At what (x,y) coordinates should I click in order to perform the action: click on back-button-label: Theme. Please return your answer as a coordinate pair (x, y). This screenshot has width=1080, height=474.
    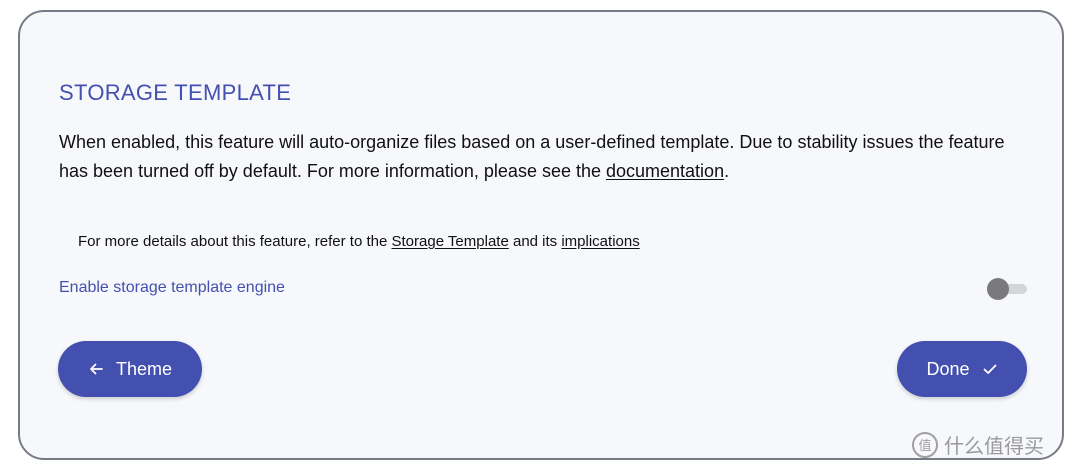
    Looking at the image, I should click on (144, 368).